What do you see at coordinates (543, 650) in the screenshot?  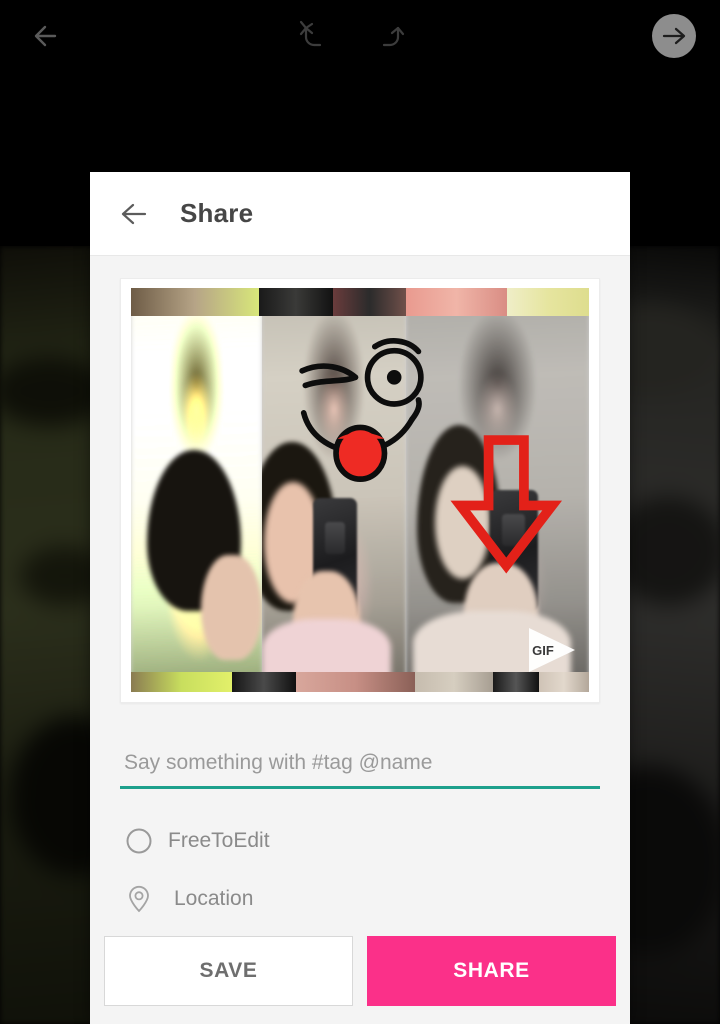 I see `gif-badge-label: GIF` at bounding box center [543, 650].